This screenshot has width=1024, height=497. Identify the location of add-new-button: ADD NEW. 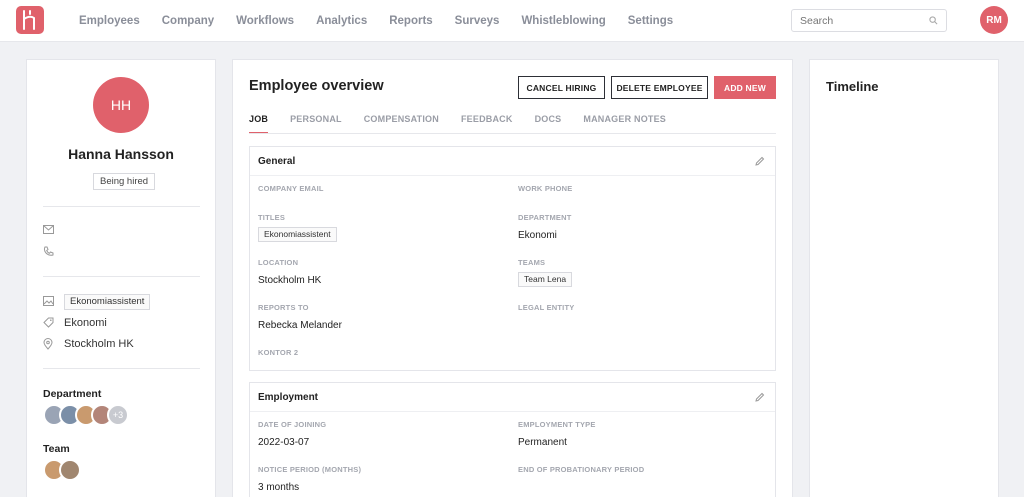
(745, 87).